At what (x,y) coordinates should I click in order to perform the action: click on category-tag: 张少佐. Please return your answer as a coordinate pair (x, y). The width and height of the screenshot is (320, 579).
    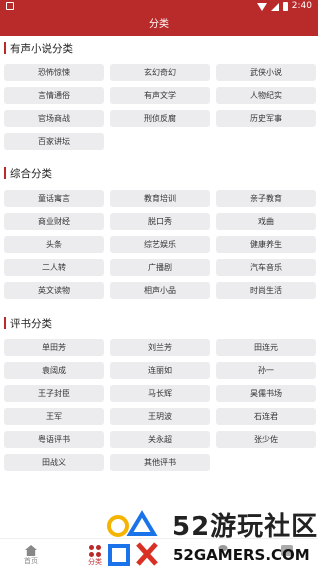
    Looking at the image, I should click on (266, 439).